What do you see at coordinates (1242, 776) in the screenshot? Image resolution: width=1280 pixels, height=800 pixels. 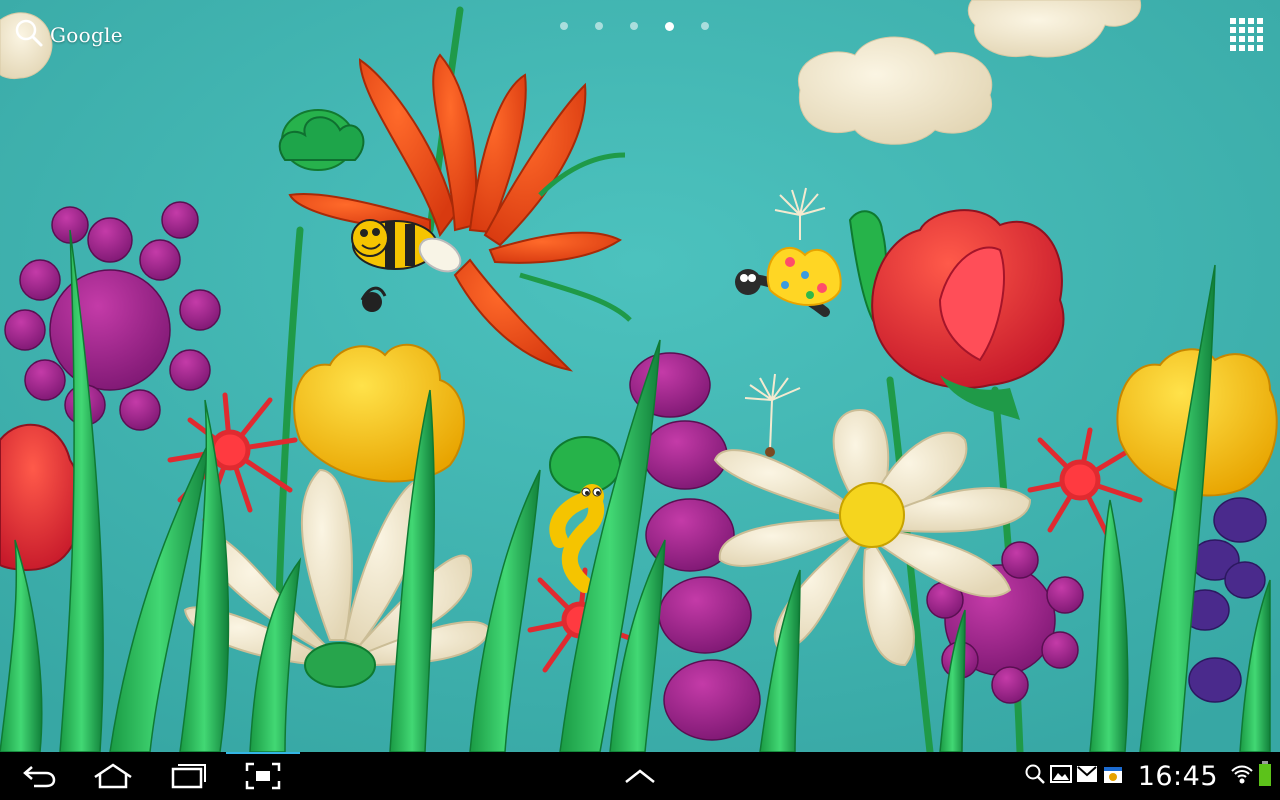 I see `wifi-icon` at bounding box center [1242, 776].